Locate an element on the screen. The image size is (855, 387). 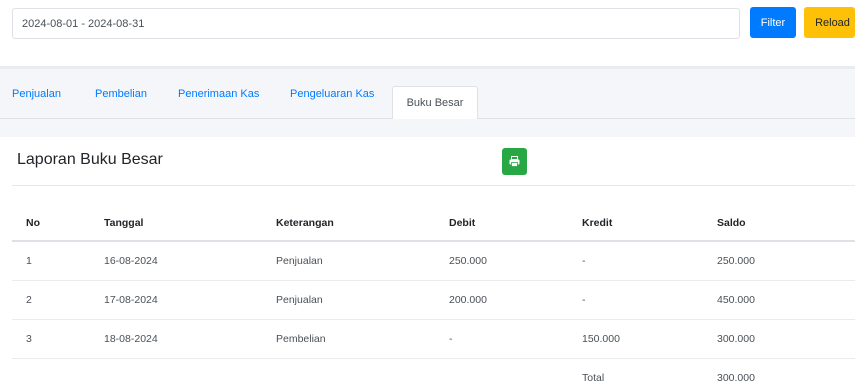
print-icon is located at coordinates (514, 161).